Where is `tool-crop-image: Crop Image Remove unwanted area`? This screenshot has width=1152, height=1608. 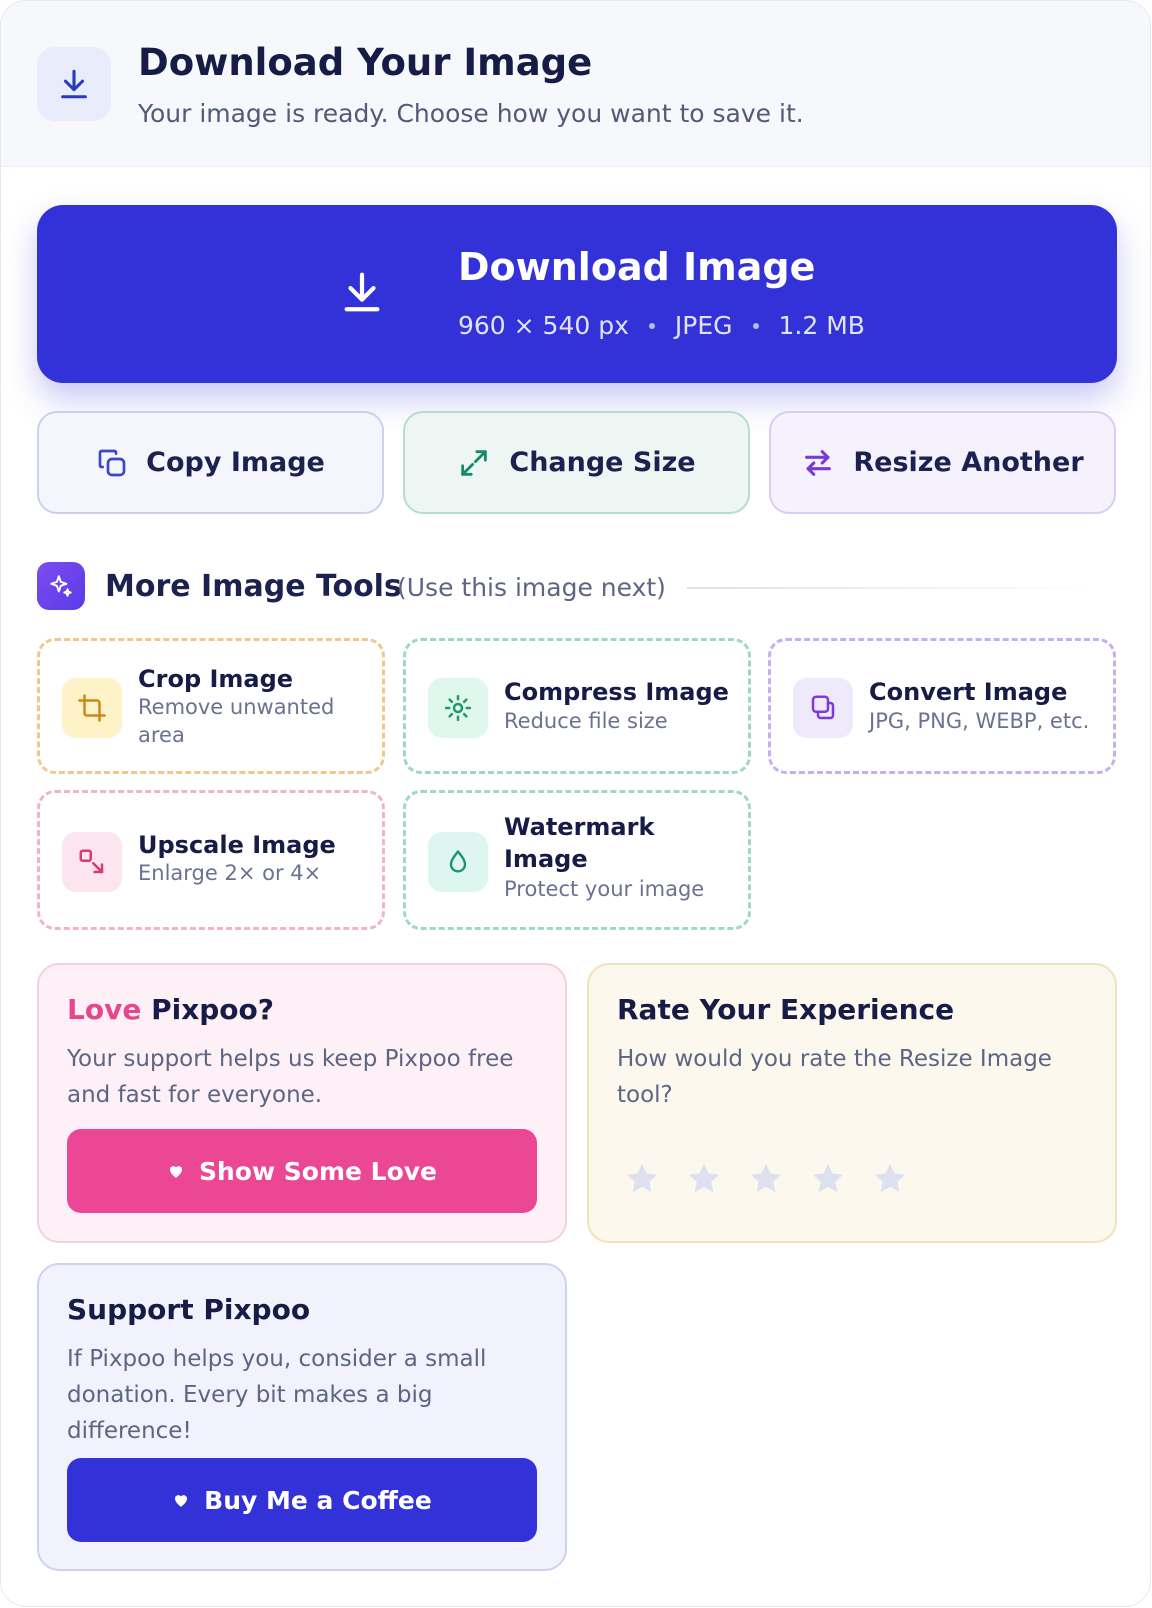 tool-crop-image: Crop Image Remove unwanted area is located at coordinates (211, 706).